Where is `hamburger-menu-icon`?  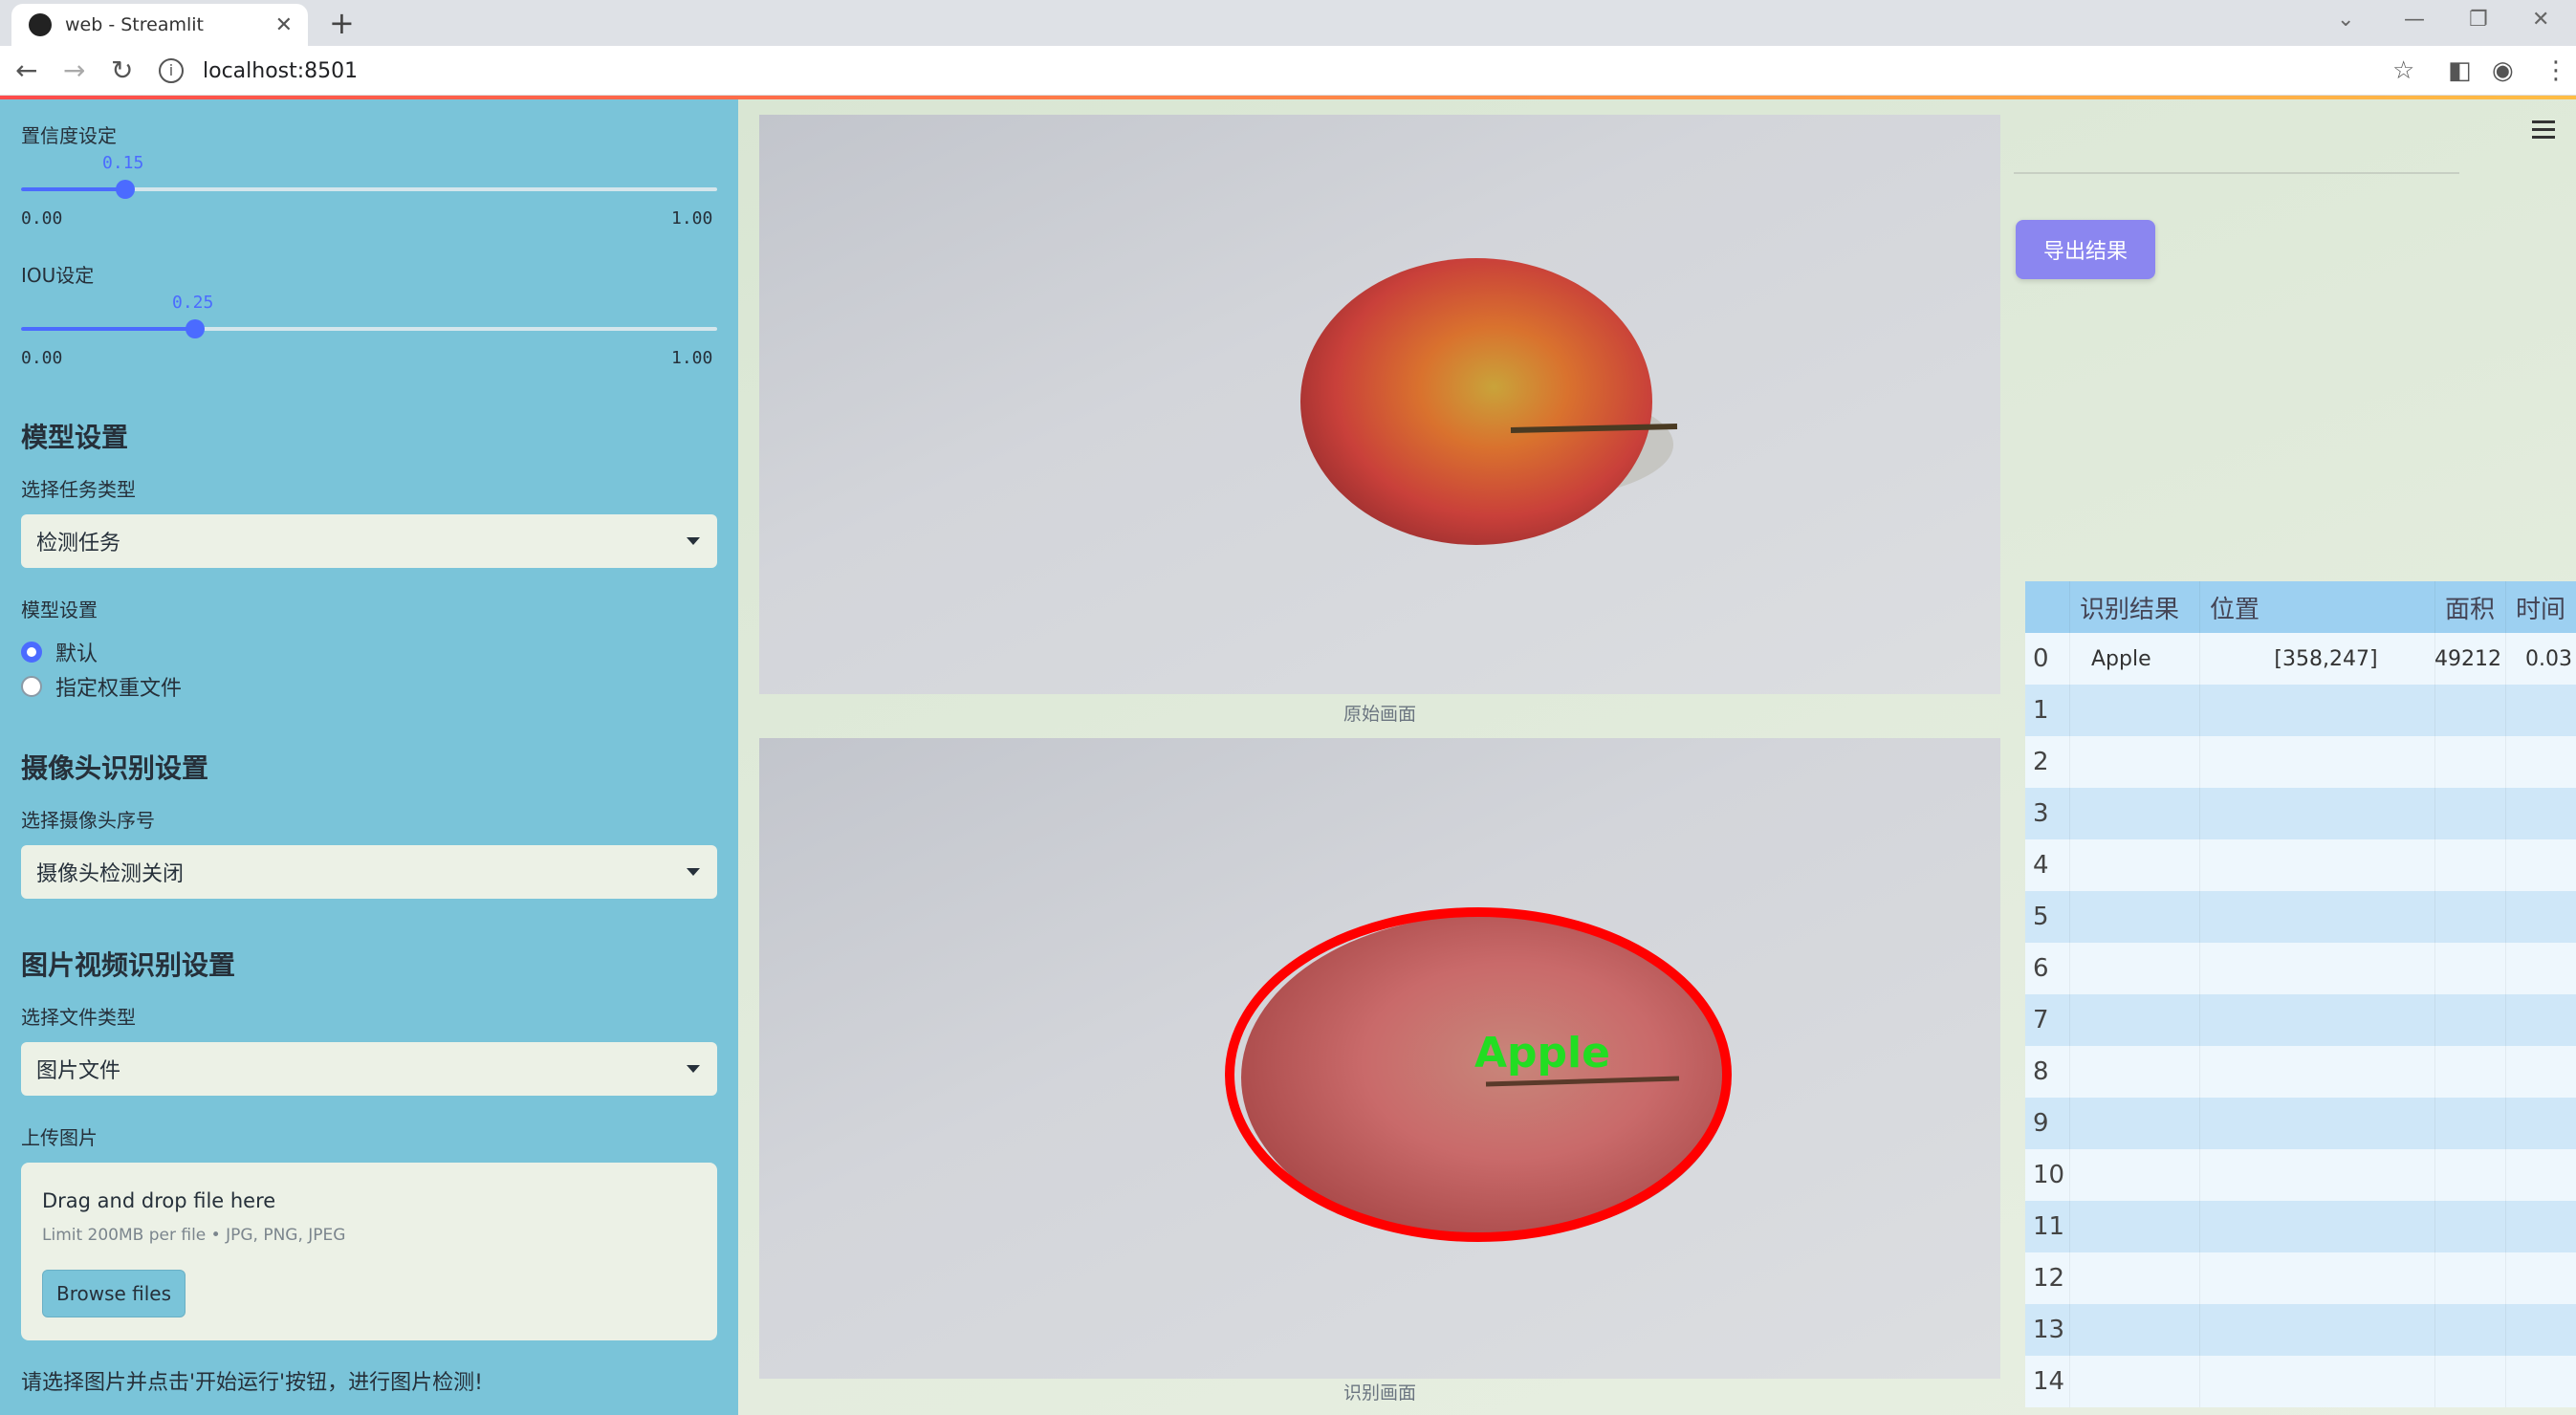 hamburger-menu-icon is located at coordinates (2543, 131).